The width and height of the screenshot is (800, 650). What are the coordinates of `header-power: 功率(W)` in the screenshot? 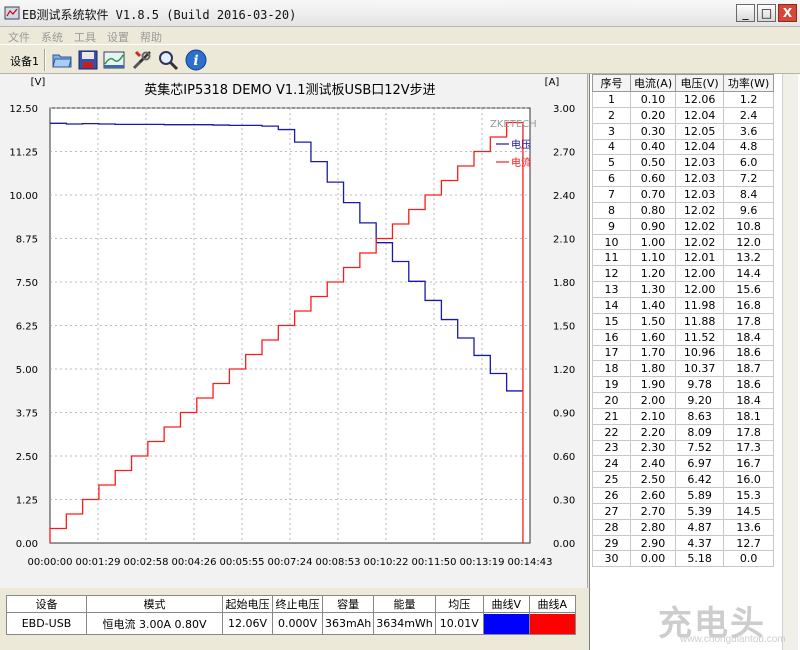 It's located at (749, 83).